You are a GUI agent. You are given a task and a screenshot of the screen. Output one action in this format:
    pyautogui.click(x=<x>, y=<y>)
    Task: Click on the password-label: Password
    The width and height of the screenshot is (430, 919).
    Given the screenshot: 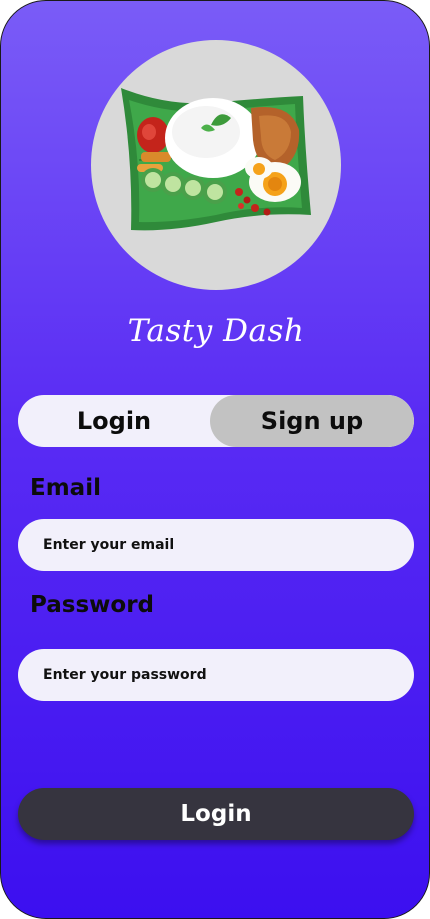 What is the action you would take?
    pyautogui.click(x=92, y=605)
    